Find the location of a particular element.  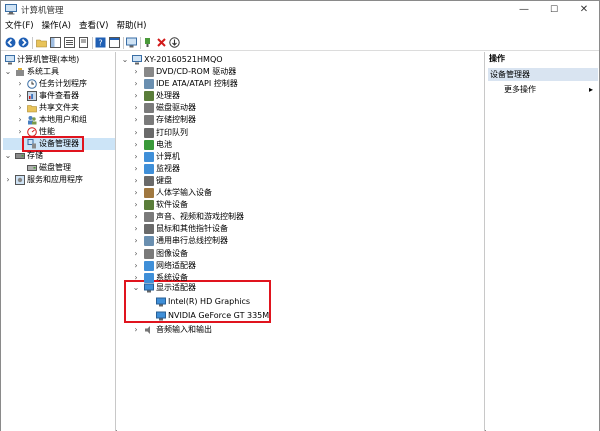

device-category-row: › IDE ATA/ATAPI 控制器 is located at coordinates (299, 84).